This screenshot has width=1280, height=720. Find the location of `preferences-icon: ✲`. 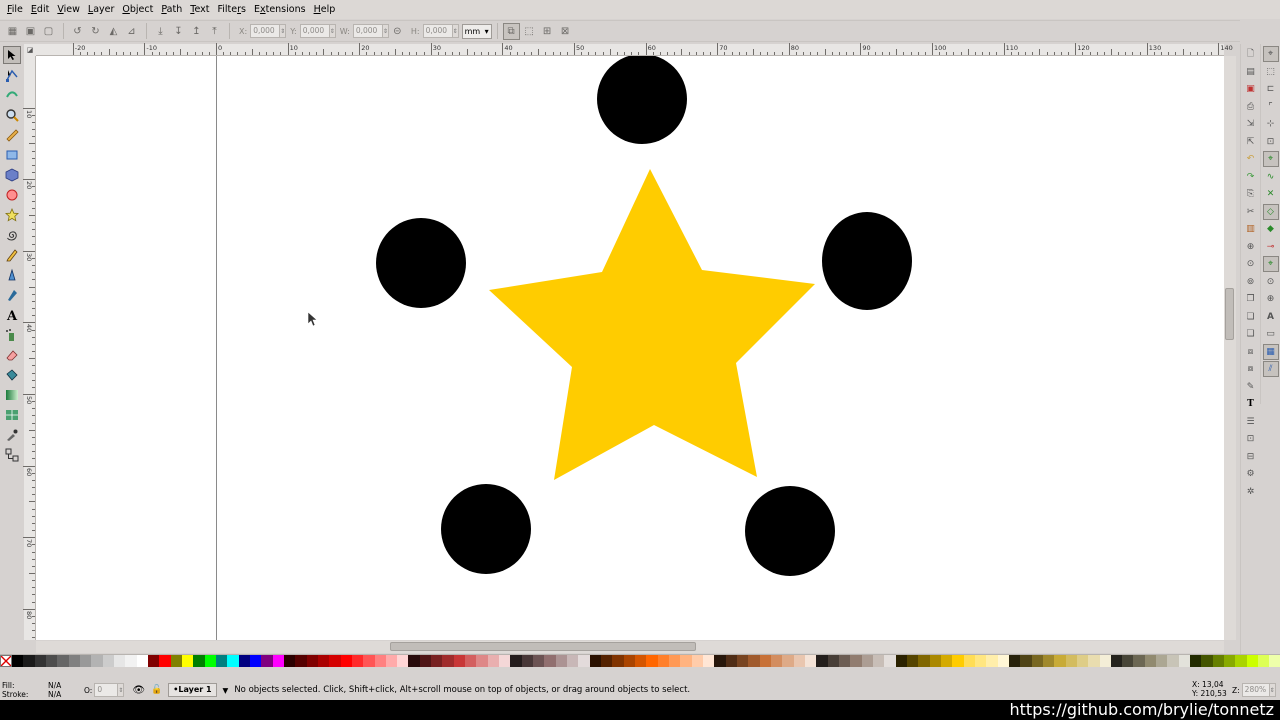

preferences-icon: ✲ is located at coordinates (1251, 492).